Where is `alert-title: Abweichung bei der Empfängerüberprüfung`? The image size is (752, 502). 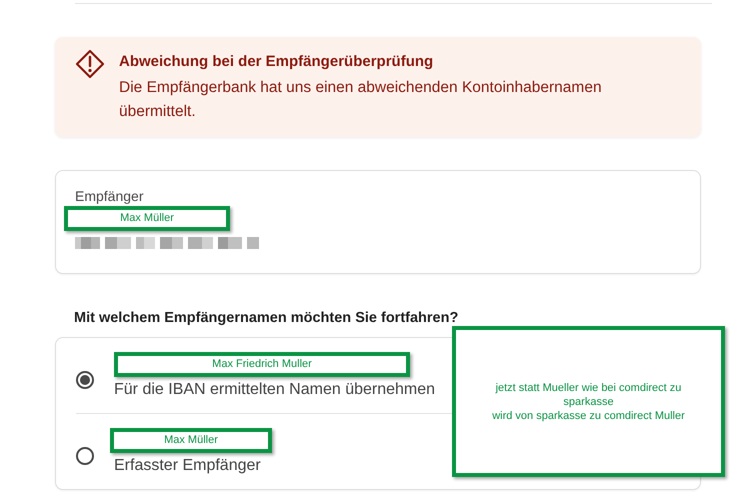
alert-title: Abweichung bei der Empfängerüberprüfung is located at coordinates (276, 61).